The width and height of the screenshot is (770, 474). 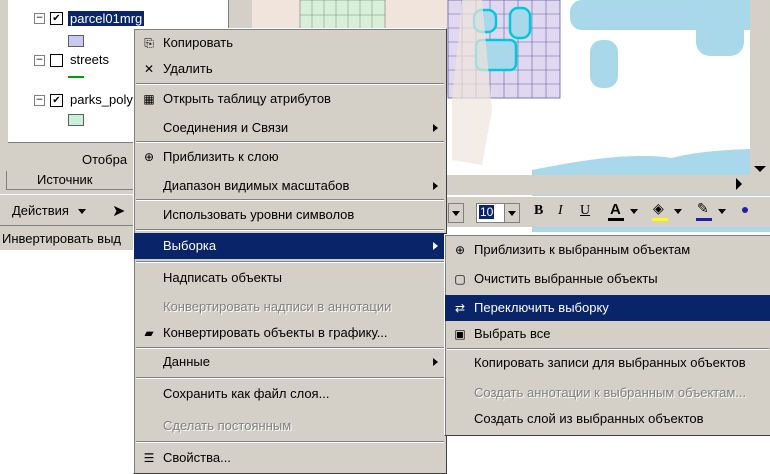 What do you see at coordinates (118, 211) in the screenshot?
I see `select-pointer-icon: ➤` at bounding box center [118, 211].